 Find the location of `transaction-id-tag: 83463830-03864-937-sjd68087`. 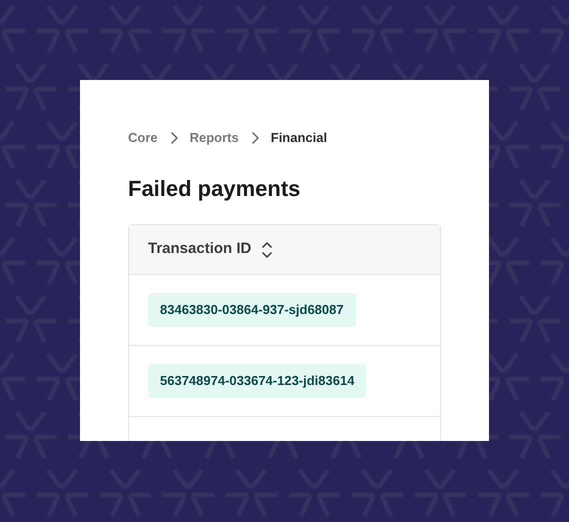

transaction-id-tag: 83463830-03864-937-sjd68087 is located at coordinates (252, 310).